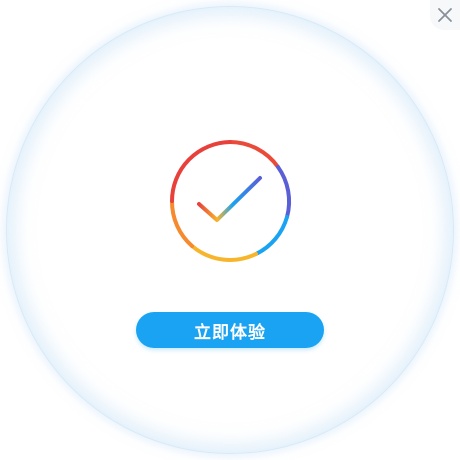 This screenshot has height=460, width=460. What do you see at coordinates (224, 253) in the screenshot?
I see `ring-segment-bottom` at bounding box center [224, 253].